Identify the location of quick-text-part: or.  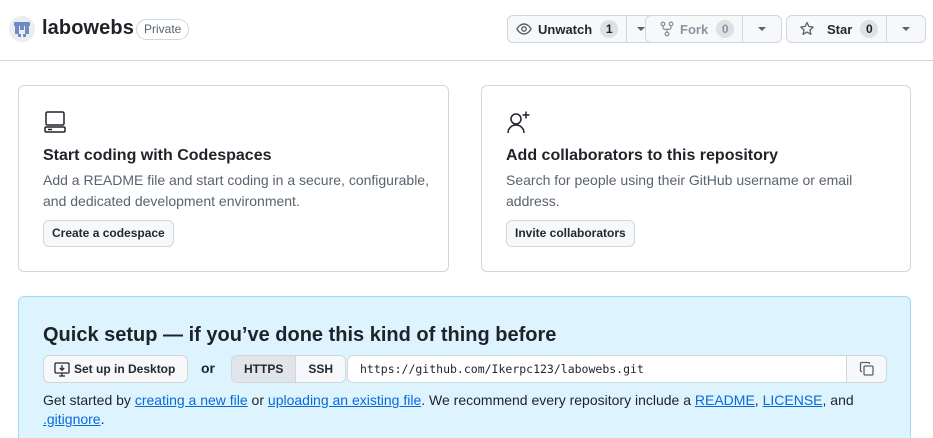
(257, 400).